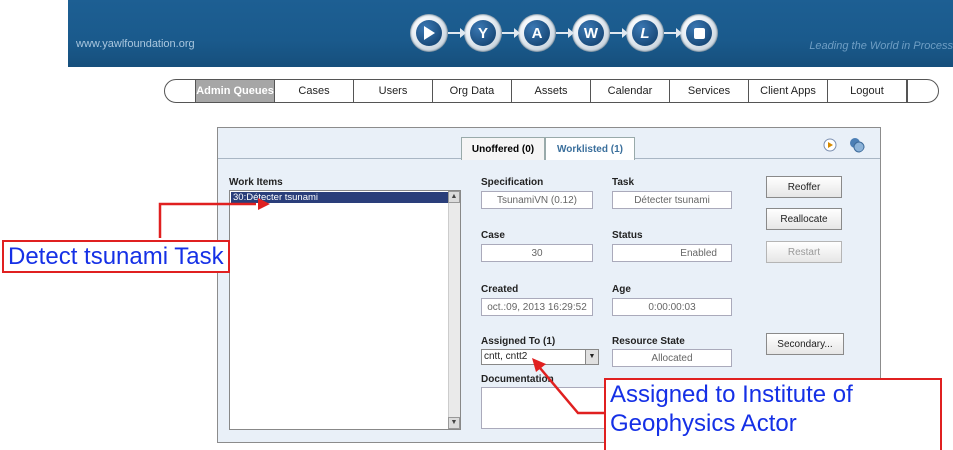 This screenshot has height=450, width=953. I want to click on list-item: 30:Détecter tsunami, so click(339, 197).